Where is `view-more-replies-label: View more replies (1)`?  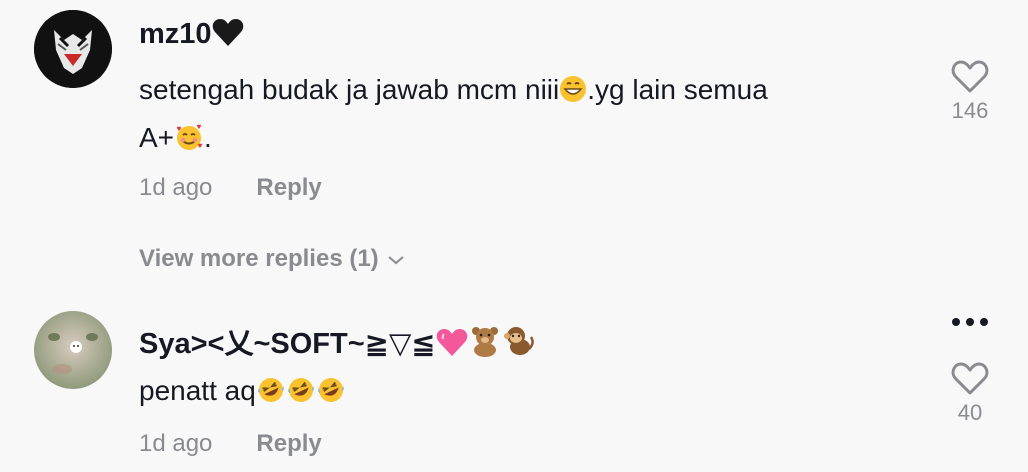 view-more-replies-label: View more replies (1) is located at coordinates (259, 258).